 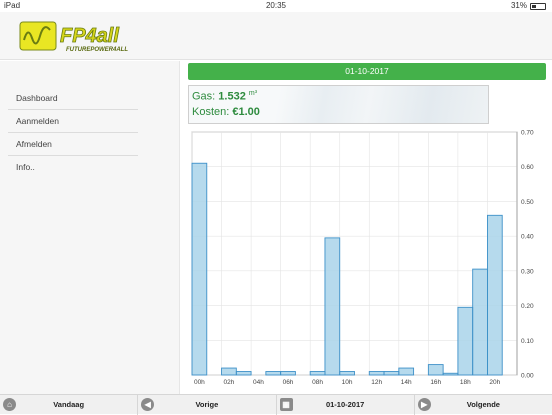 I want to click on next-button: ▶ Volgende, so click(x=483, y=405).